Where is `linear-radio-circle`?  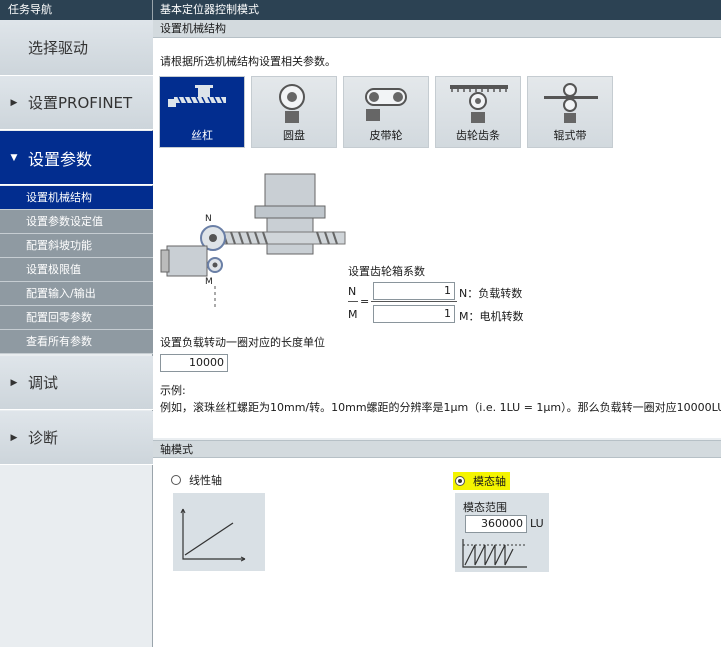
linear-radio-circle is located at coordinates (176, 480).